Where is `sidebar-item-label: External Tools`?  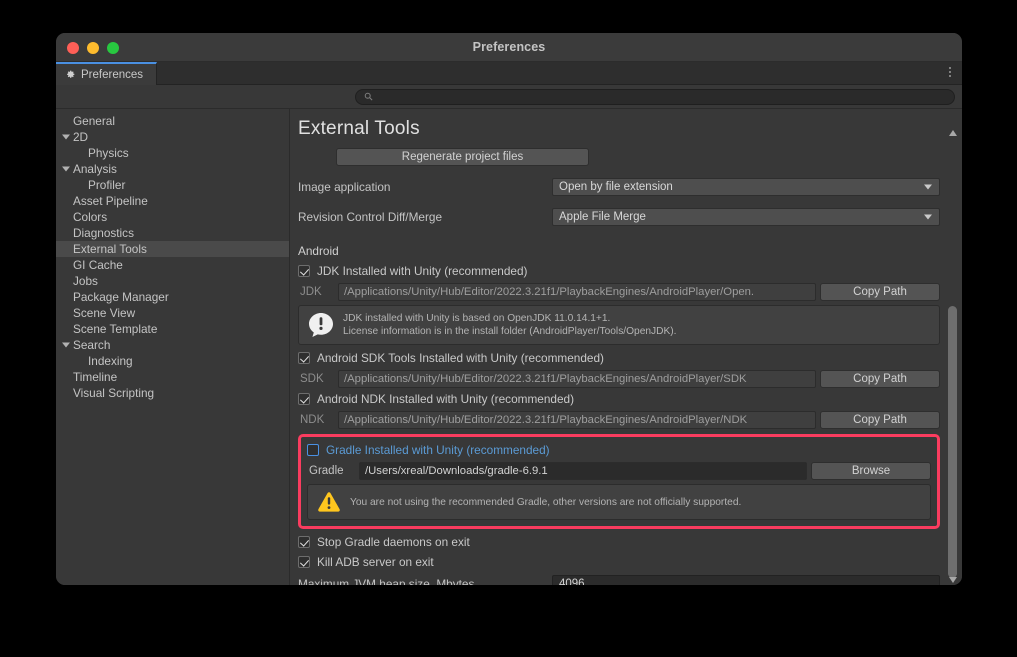 sidebar-item-label: External Tools is located at coordinates (110, 249).